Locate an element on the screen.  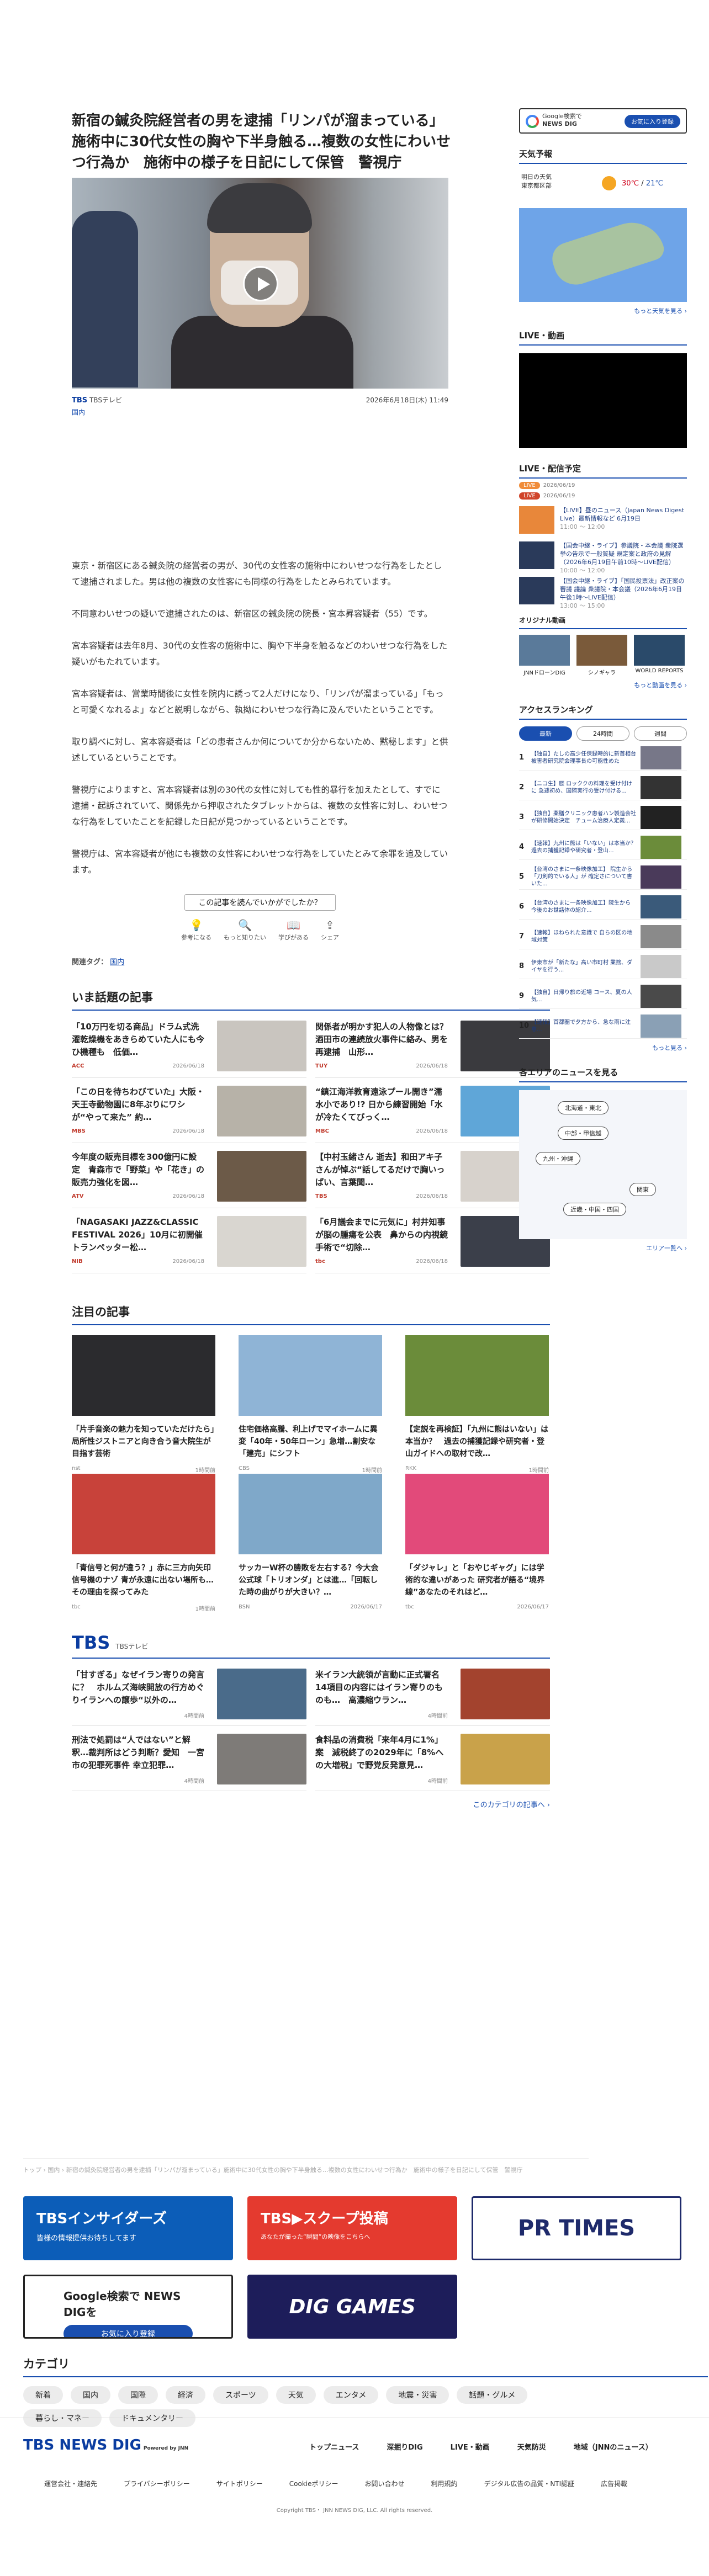
footer-link: 天気防災 is located at coordinates (531, 2446).